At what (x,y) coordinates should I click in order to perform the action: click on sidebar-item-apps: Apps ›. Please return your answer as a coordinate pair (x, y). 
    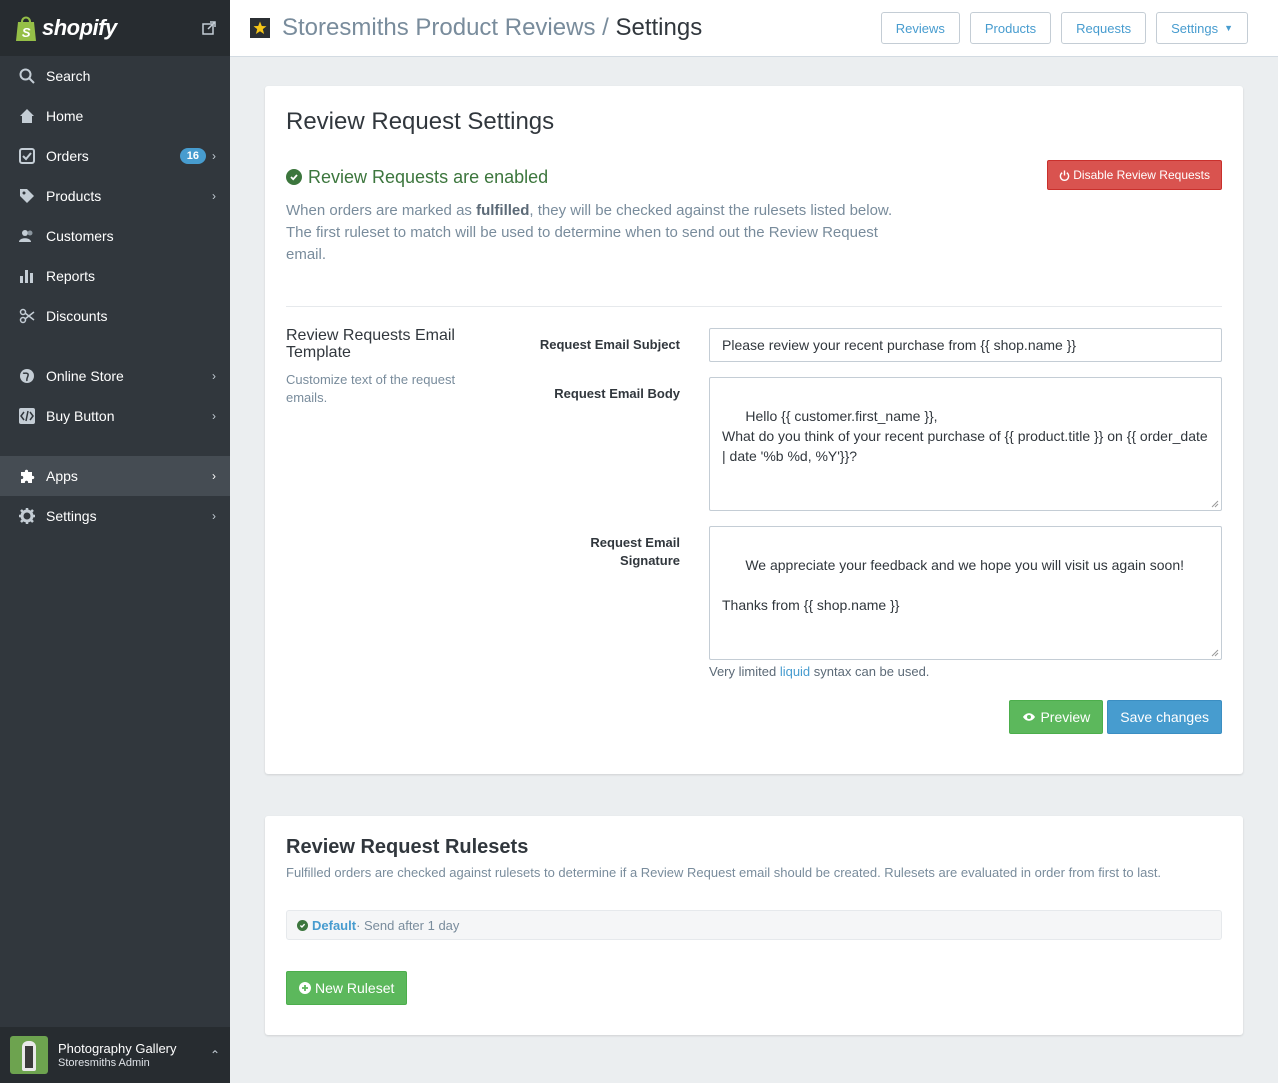
    Looking at the image, I should click on (115, 476).